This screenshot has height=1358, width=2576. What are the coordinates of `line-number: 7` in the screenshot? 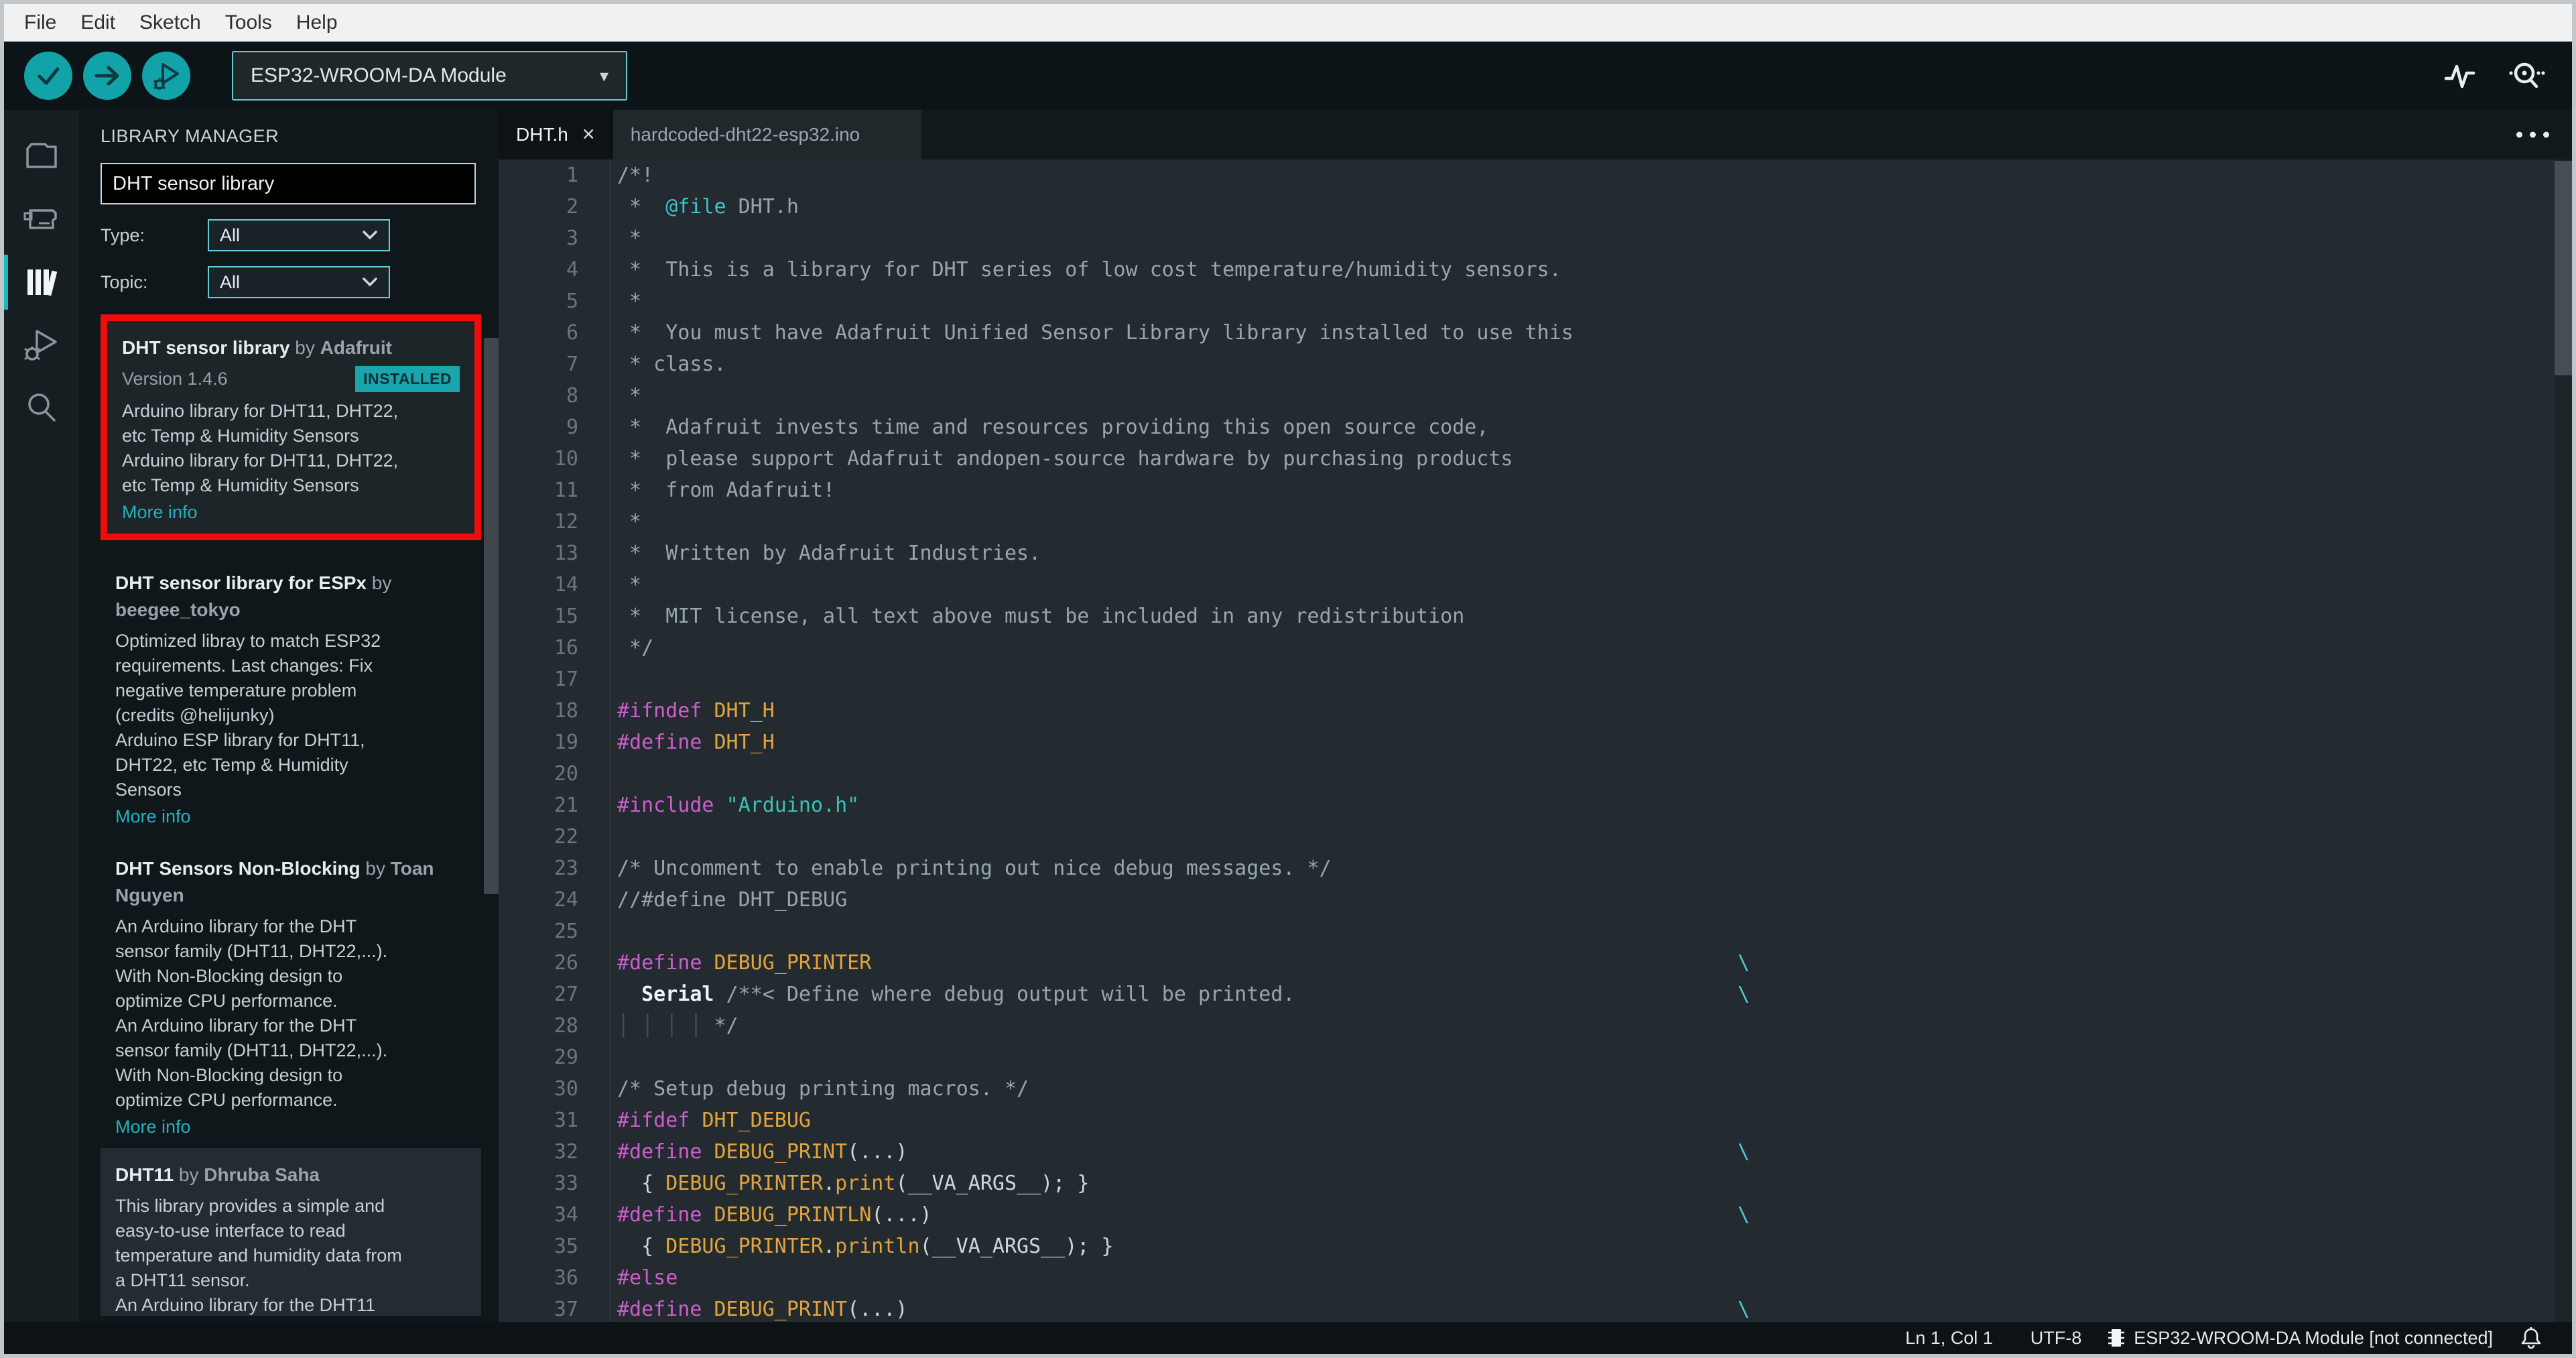 It's located at (572, 364).